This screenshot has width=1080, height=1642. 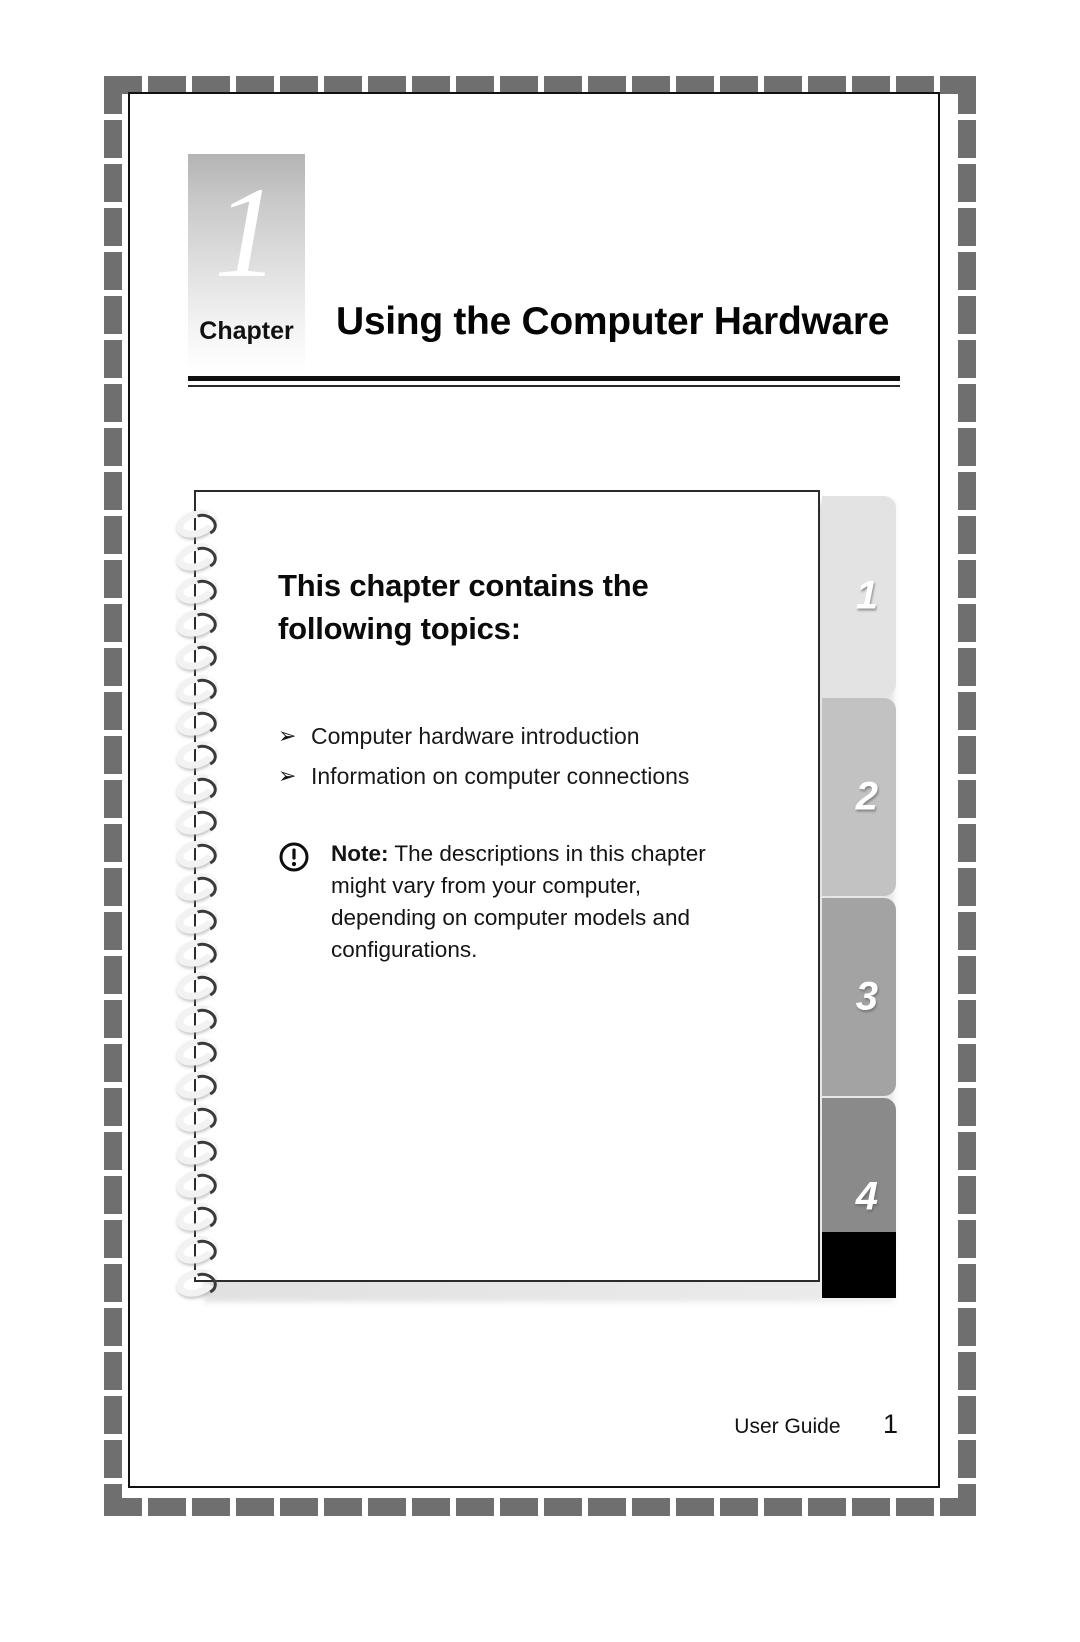 I want to click on exclamation-circle-icon, so click(x=294, y=857).